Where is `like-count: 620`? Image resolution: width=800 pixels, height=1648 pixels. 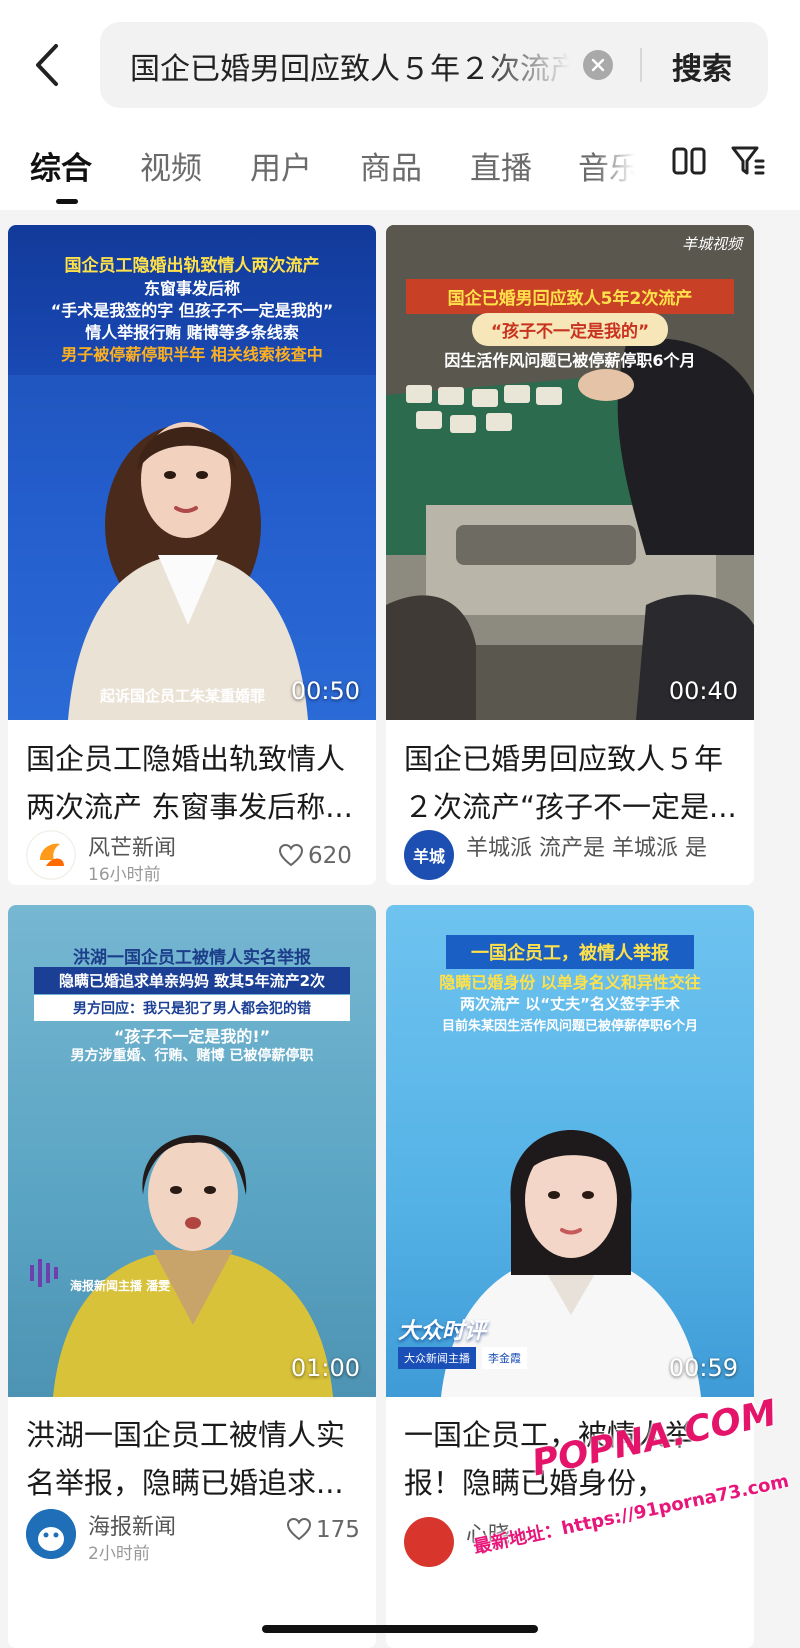
like-count: 620 is located at coordinates (315, 856).